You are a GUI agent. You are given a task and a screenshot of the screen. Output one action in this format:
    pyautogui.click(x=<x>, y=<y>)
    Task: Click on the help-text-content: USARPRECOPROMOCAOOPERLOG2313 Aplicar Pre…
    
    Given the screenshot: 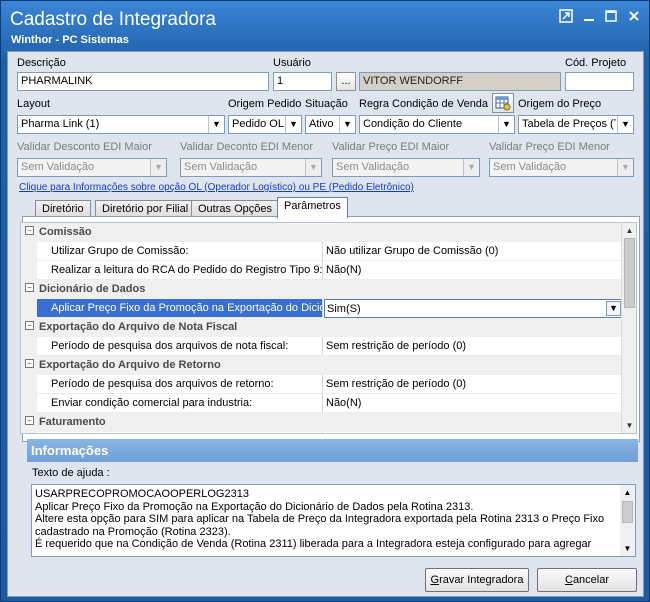 What is the action you would take?
    pyautogui.click(x=320, y=519)
    